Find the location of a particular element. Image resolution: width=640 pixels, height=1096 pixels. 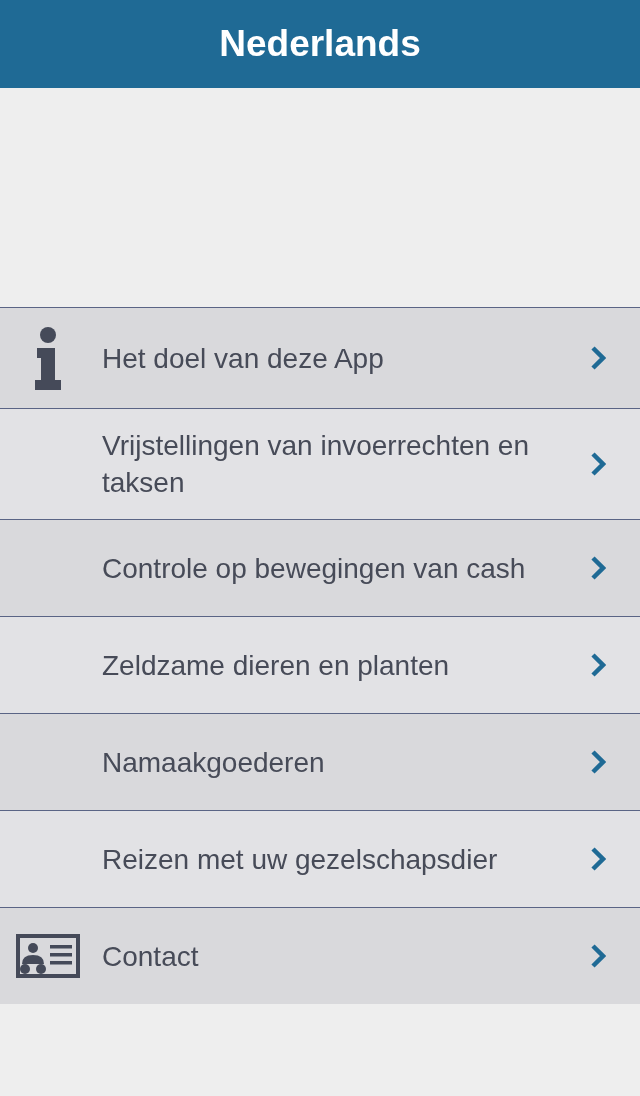

menu-item: Zeldzame dieren en planten is located at coordinates (320, 664).